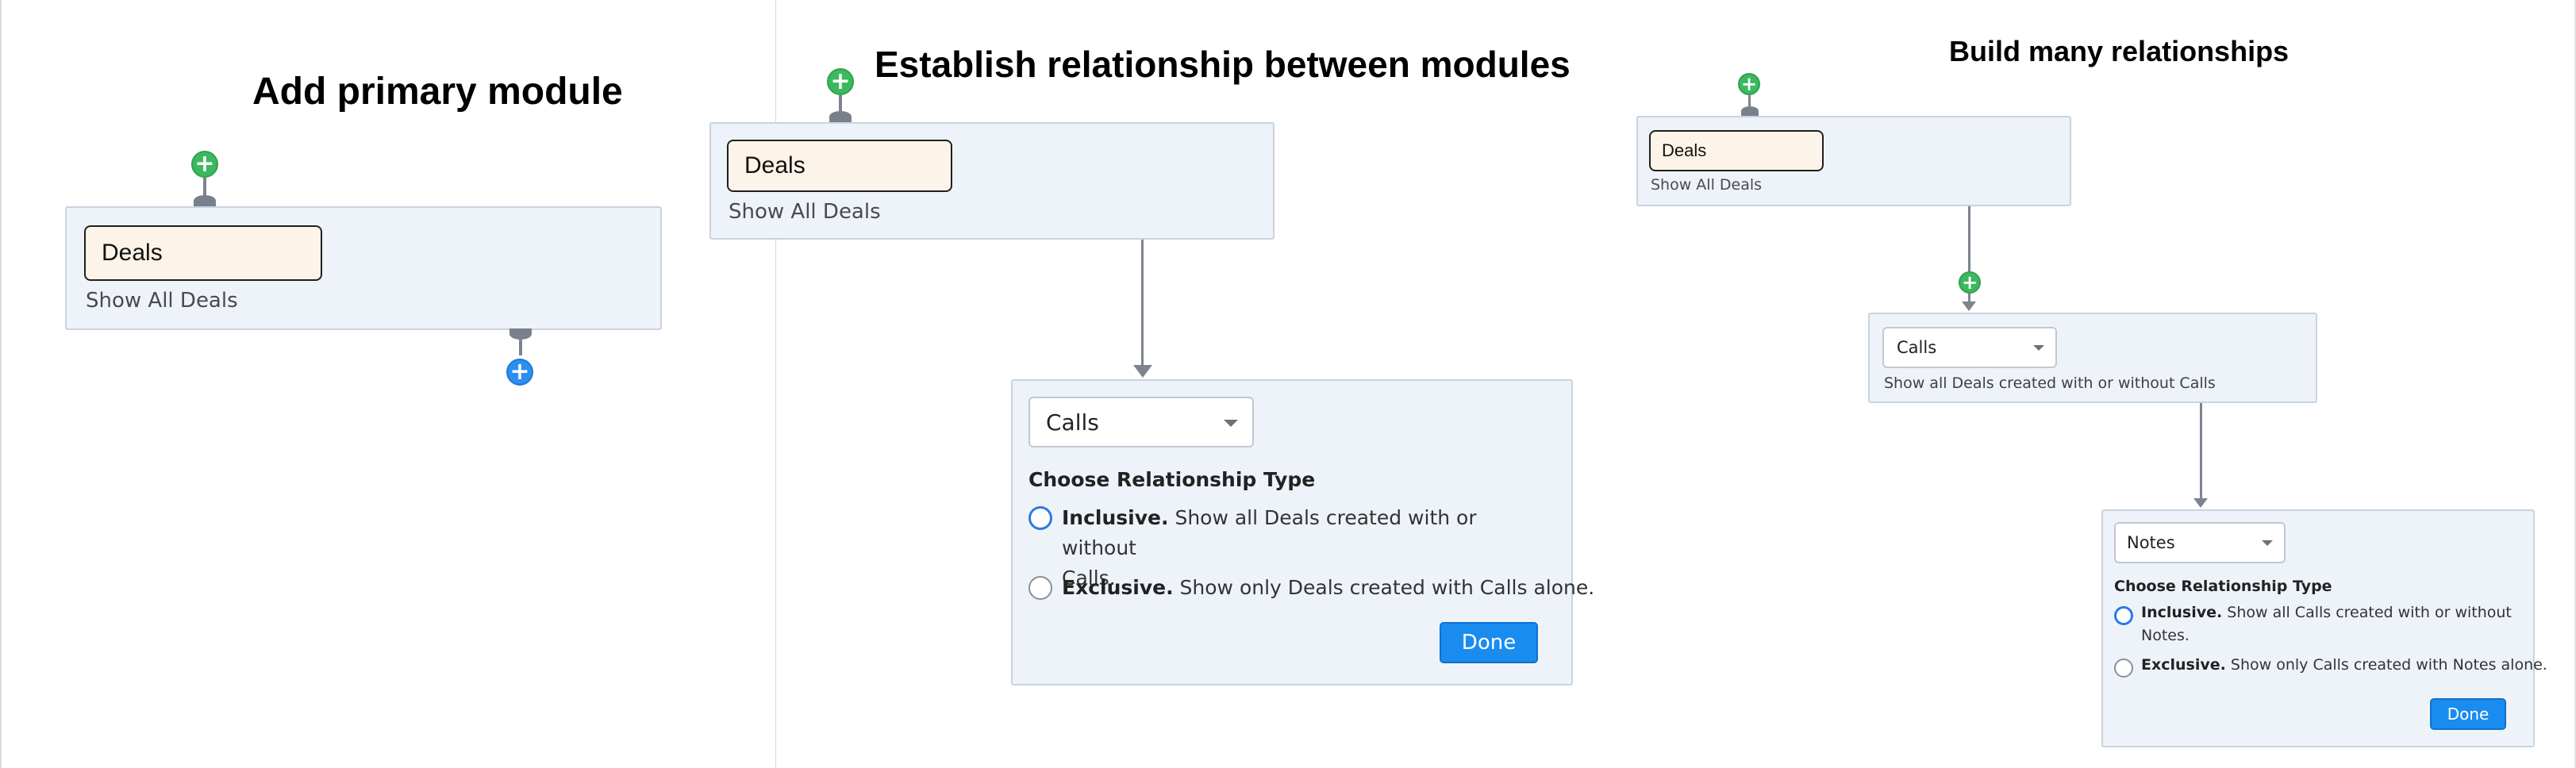 This screenshot has height=768, width=2576. What do you see at coordinates (519, 373) in the screenshot?
I see `add-relationship-plus-icon: +` at bounding box center [519, 373].